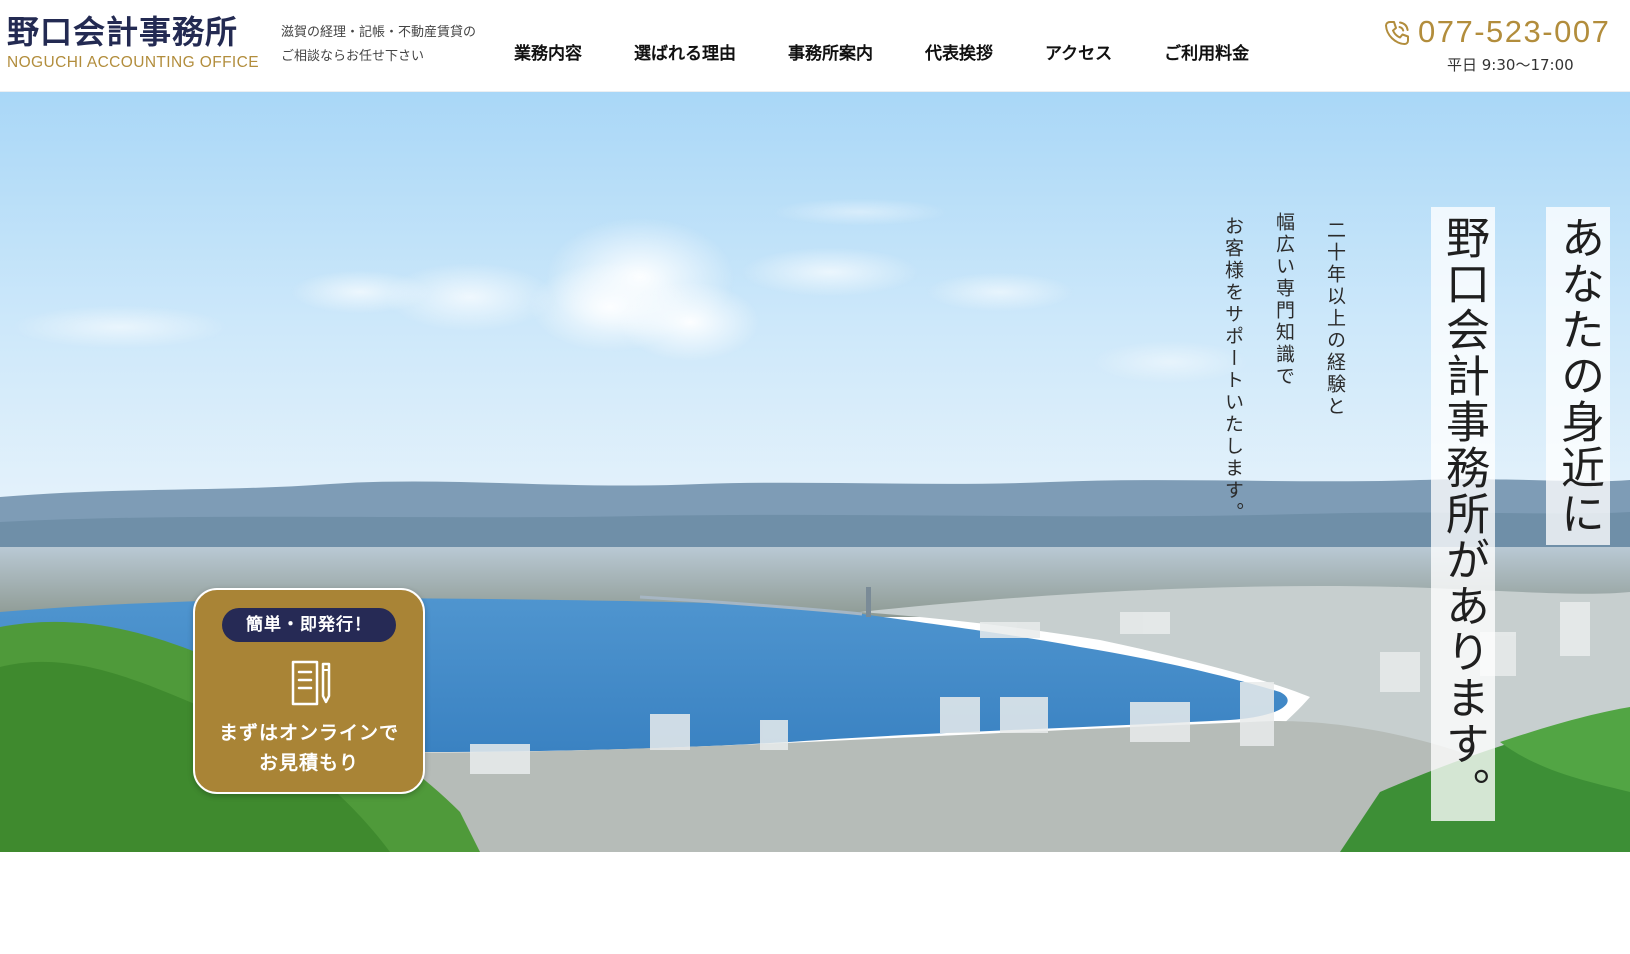 The height and width of the screenshot is (954, 1630). What do you see at coordinates (378, 45) in the screenshot?
I see `tagline: 滋賀の経理・記帳・不動産賃貸の ご相談ならお任せ下さい` at bounding box center [378, 45].